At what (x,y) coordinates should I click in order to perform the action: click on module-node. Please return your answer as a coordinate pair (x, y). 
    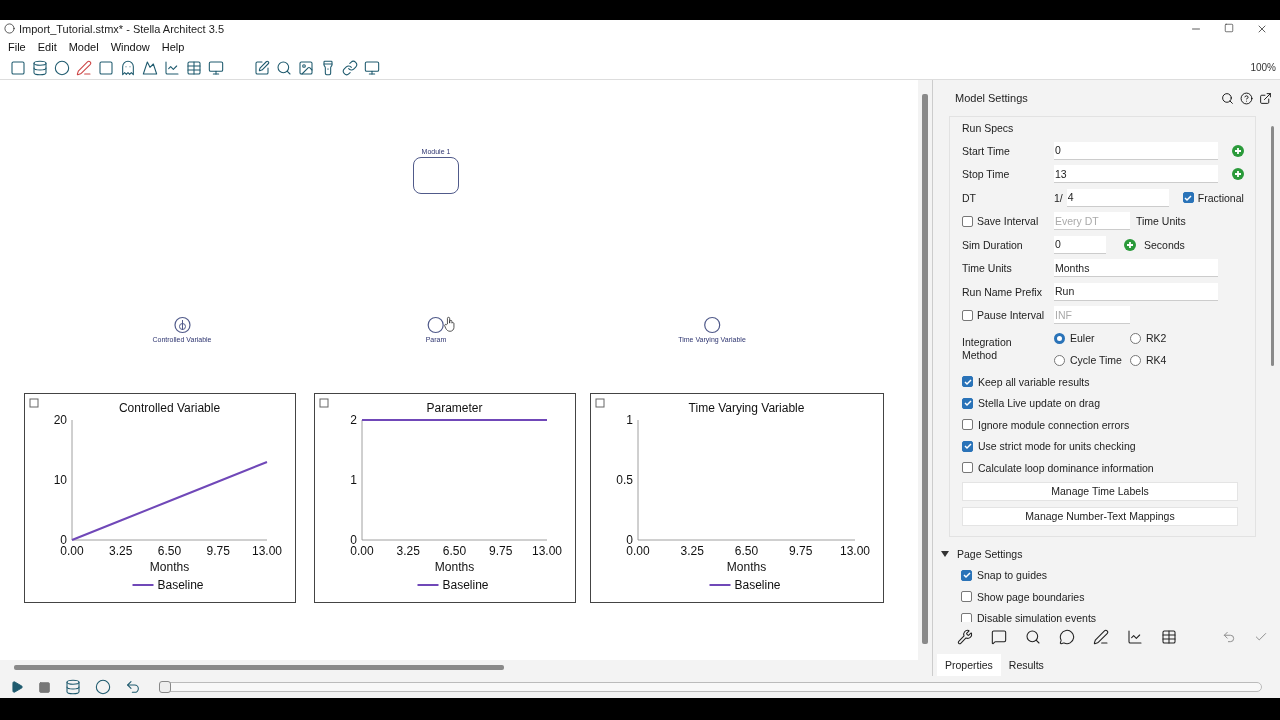
    Looking at the image, I should click on (436, 175).